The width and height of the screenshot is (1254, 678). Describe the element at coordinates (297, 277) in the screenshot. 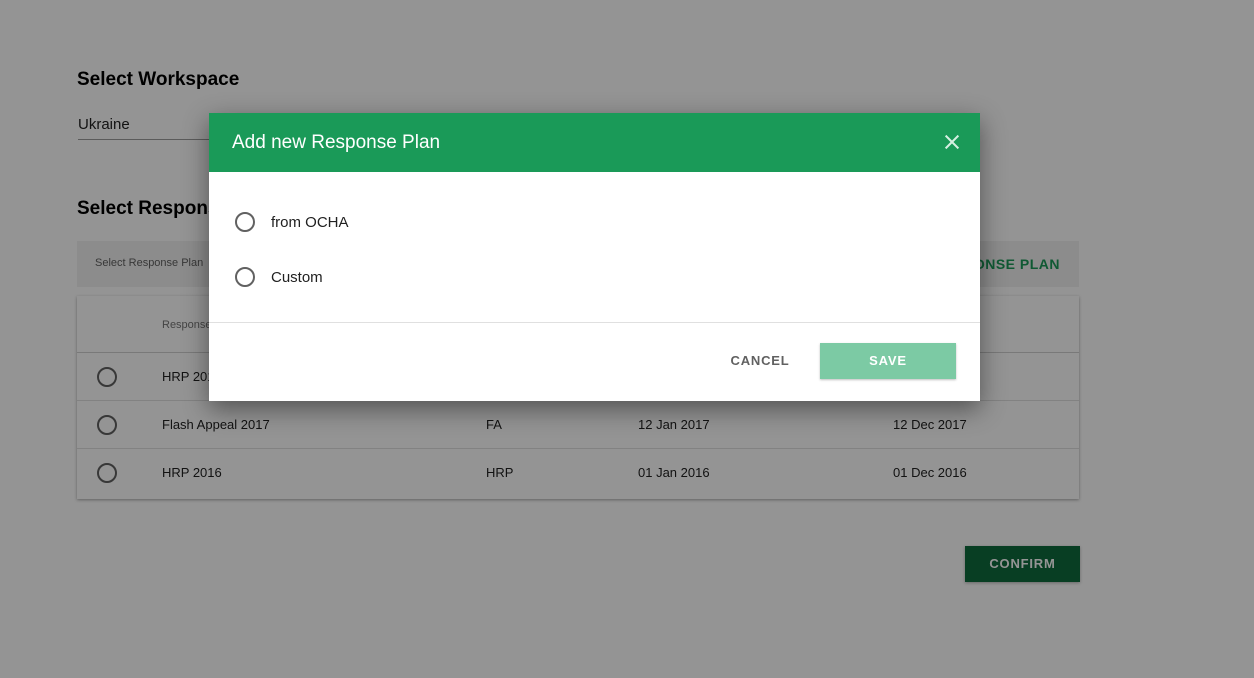

I see `option-label: Custom` at that location.